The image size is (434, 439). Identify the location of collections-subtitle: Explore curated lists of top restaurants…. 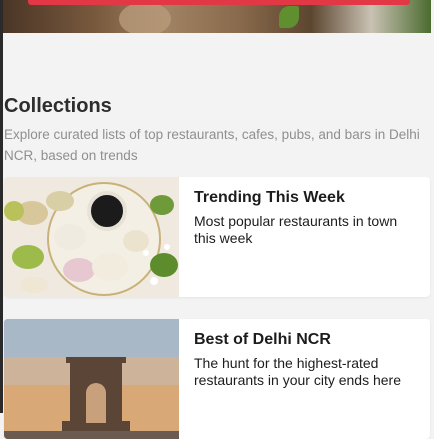
(212, 145).